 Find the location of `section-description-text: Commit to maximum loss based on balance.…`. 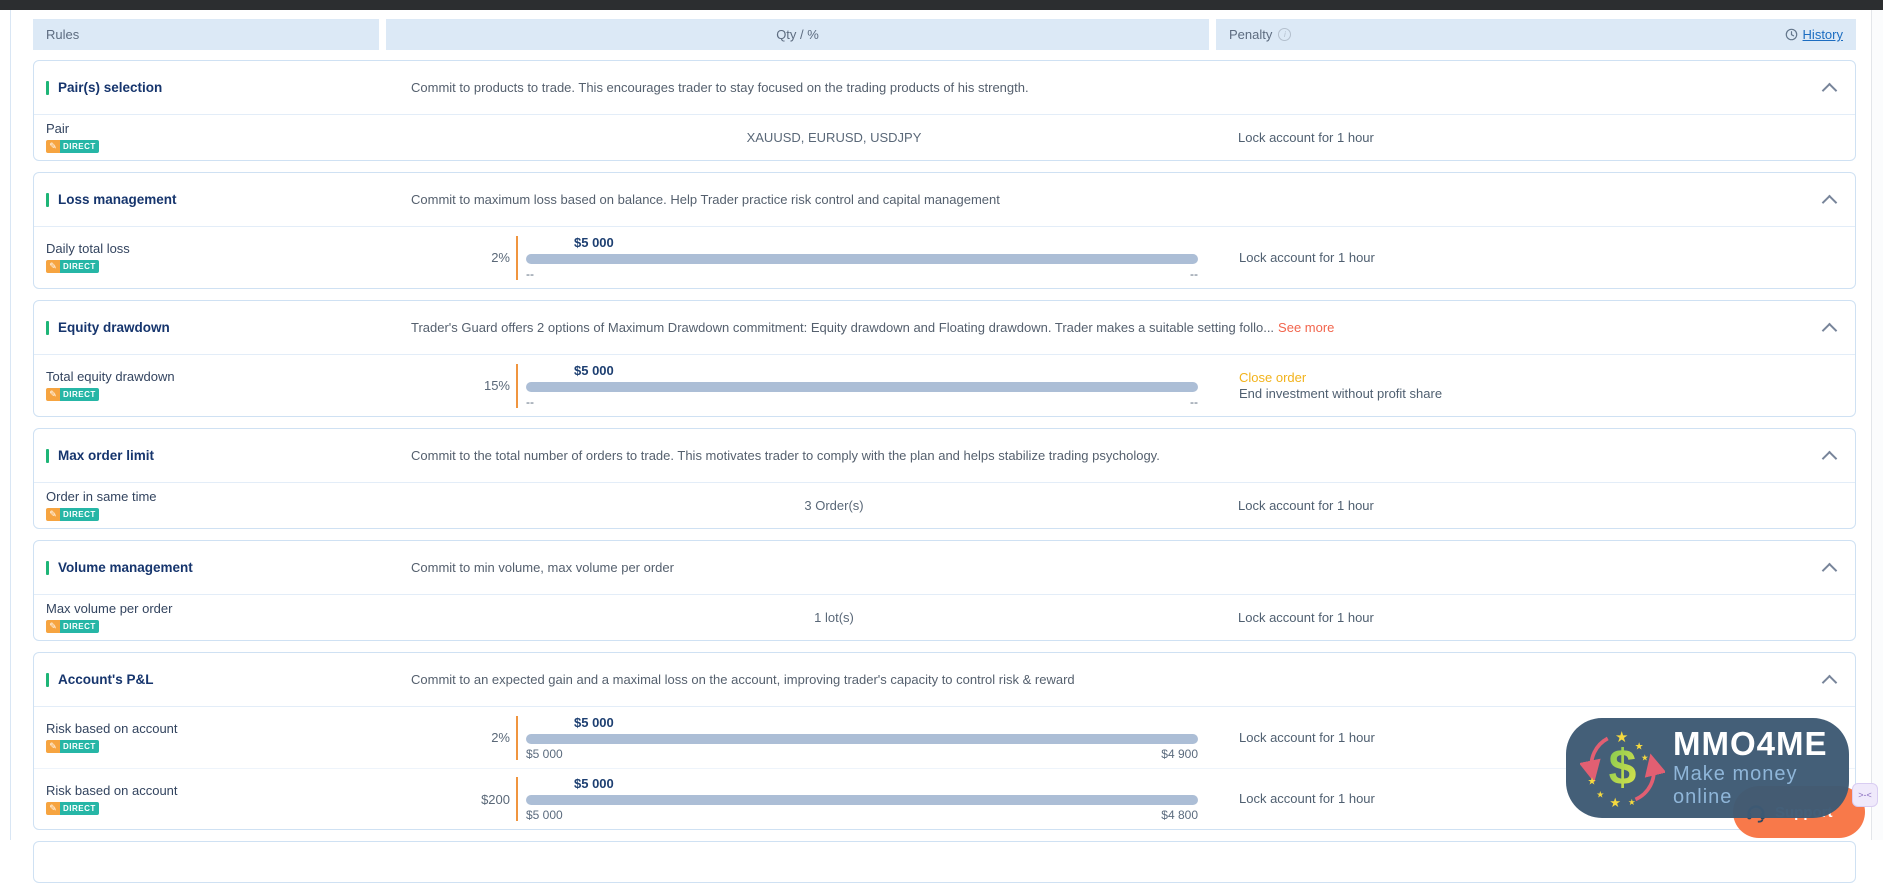

section-description-text: Commit to maximum loss based on balance.… is located at coordinates (705, 199).